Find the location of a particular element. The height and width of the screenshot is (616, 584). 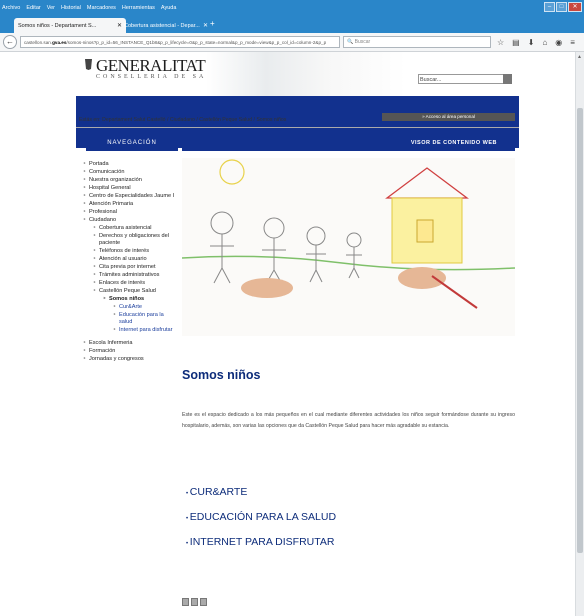

download-icon: ⬇ is located at coordinates (531, 42).